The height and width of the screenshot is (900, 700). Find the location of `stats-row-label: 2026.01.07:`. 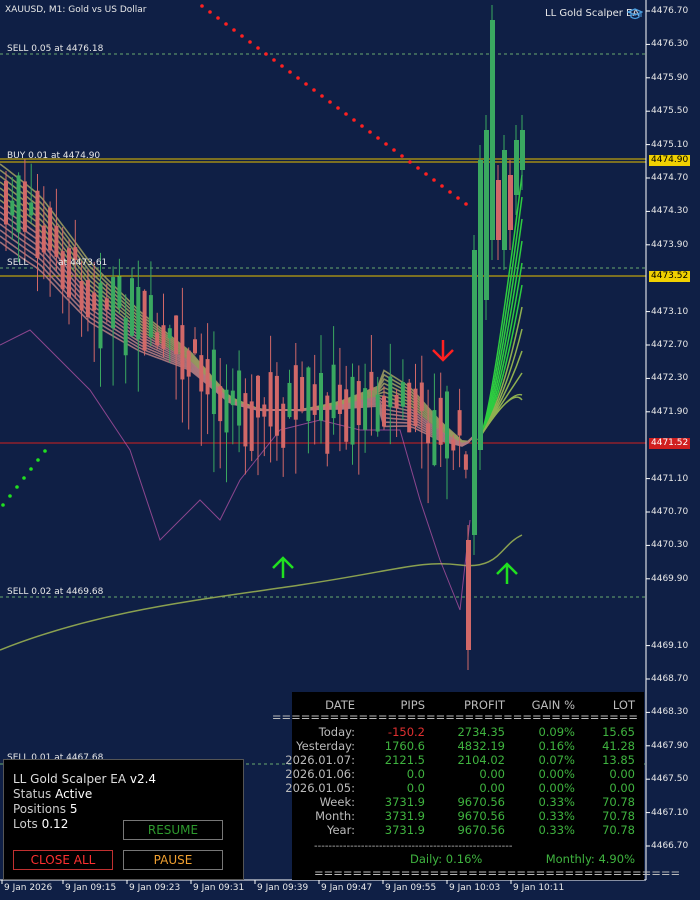

stats-row-label: 2026.01.07: is located at coordinates (320, 760).